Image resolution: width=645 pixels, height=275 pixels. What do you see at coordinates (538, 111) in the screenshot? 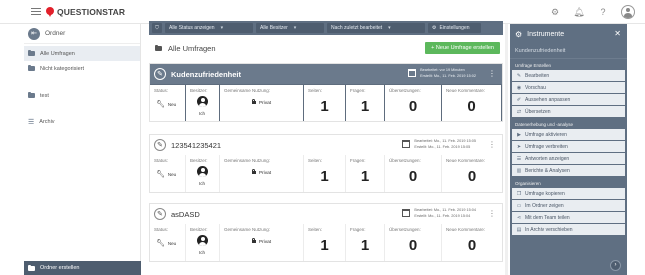
I see `button-label: Übersetzen` at bounding box center [538, 111].